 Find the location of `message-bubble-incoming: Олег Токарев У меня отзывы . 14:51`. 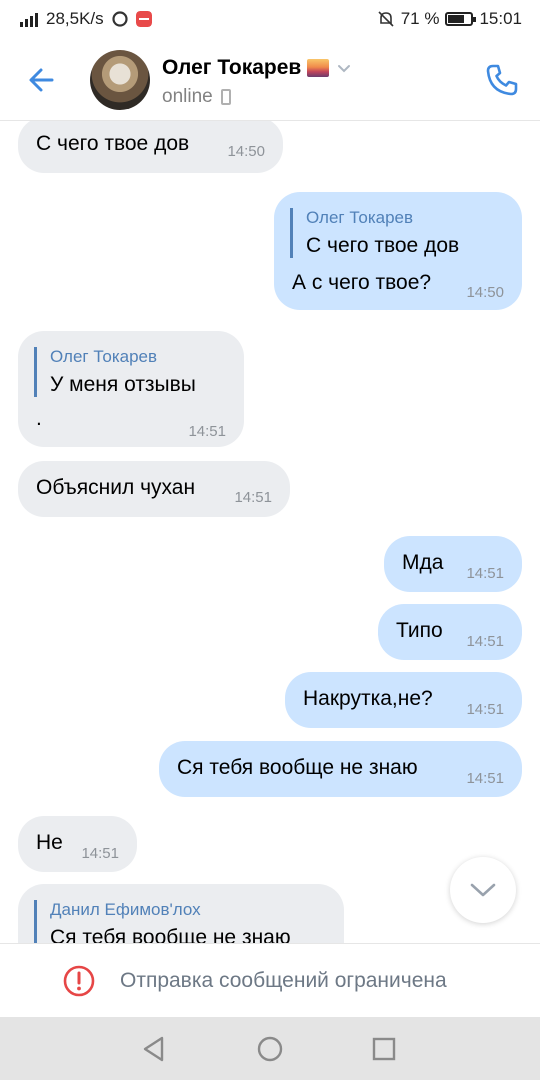

message-bubble-incoming: Олег Токарев У меня отзывы . 14:51 is located at coordinates (131, 389).